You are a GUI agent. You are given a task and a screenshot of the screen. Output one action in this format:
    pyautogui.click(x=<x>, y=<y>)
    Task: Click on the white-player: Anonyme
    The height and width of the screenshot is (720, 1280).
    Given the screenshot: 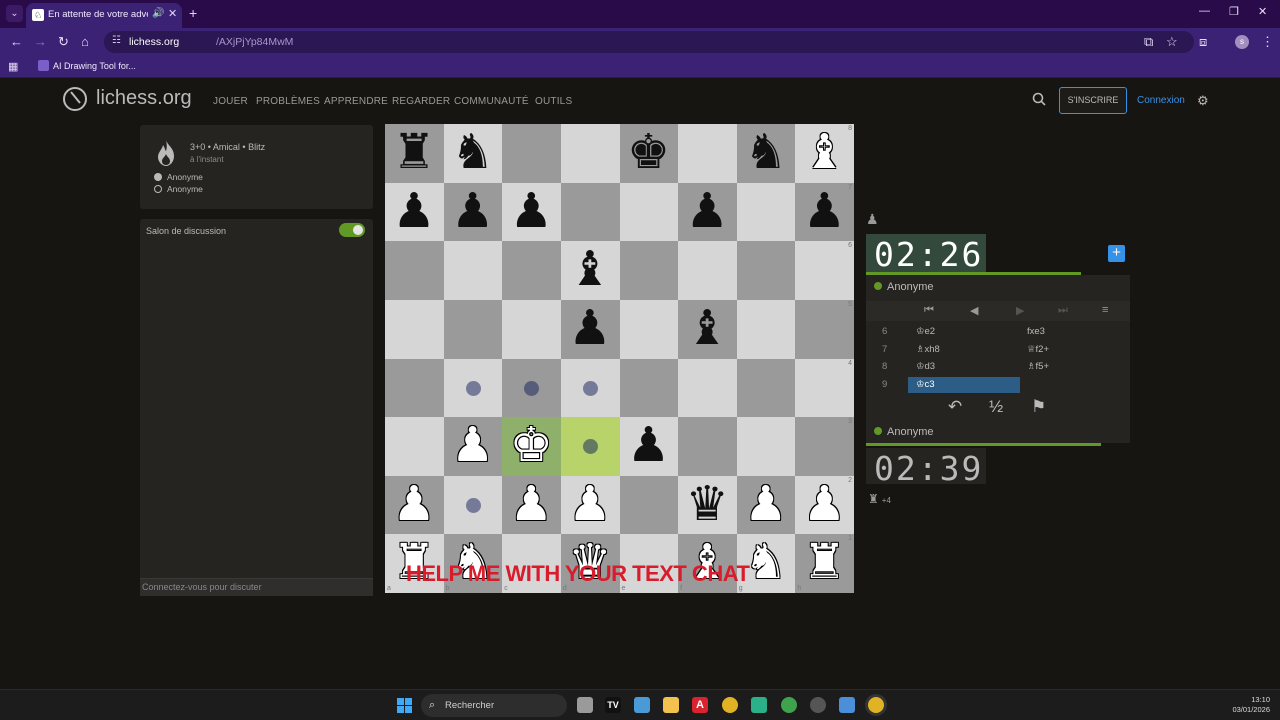 What is the action you would take?
    pyautogui.click(x=178, y=177)
    